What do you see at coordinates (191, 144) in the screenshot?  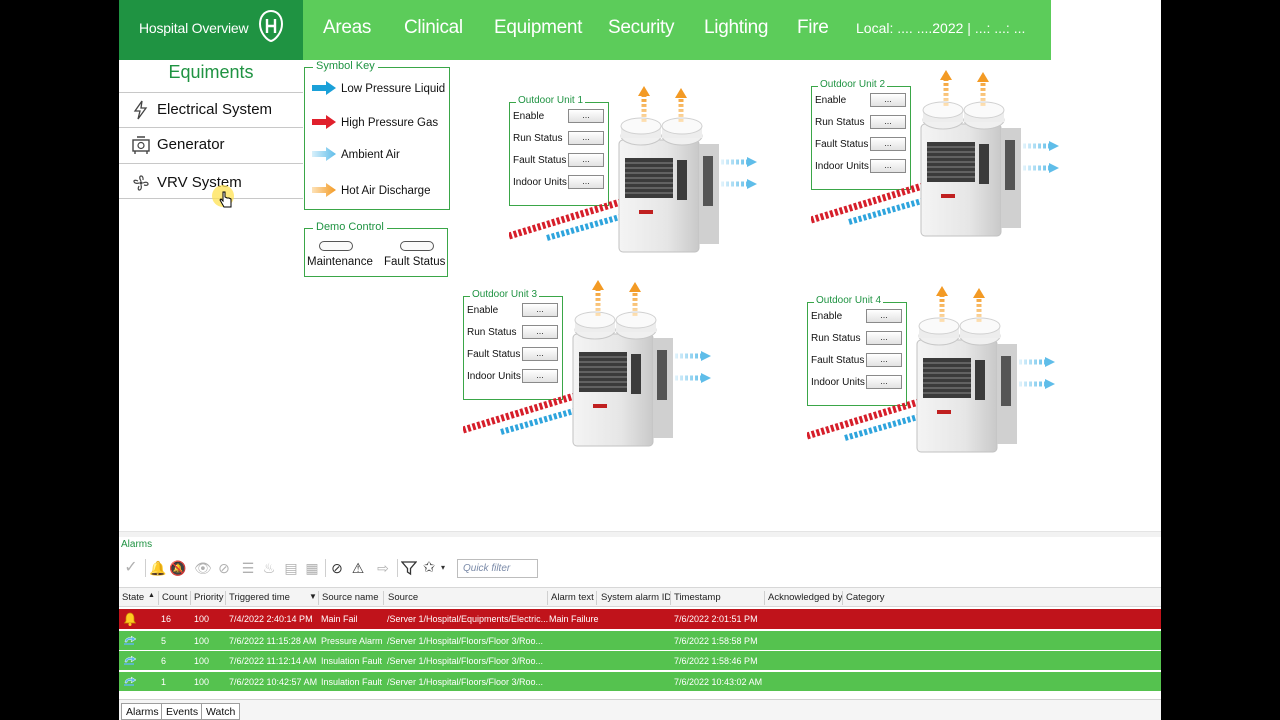 I see `equipment-item-label: Generator` at bounding box center [191, 144].